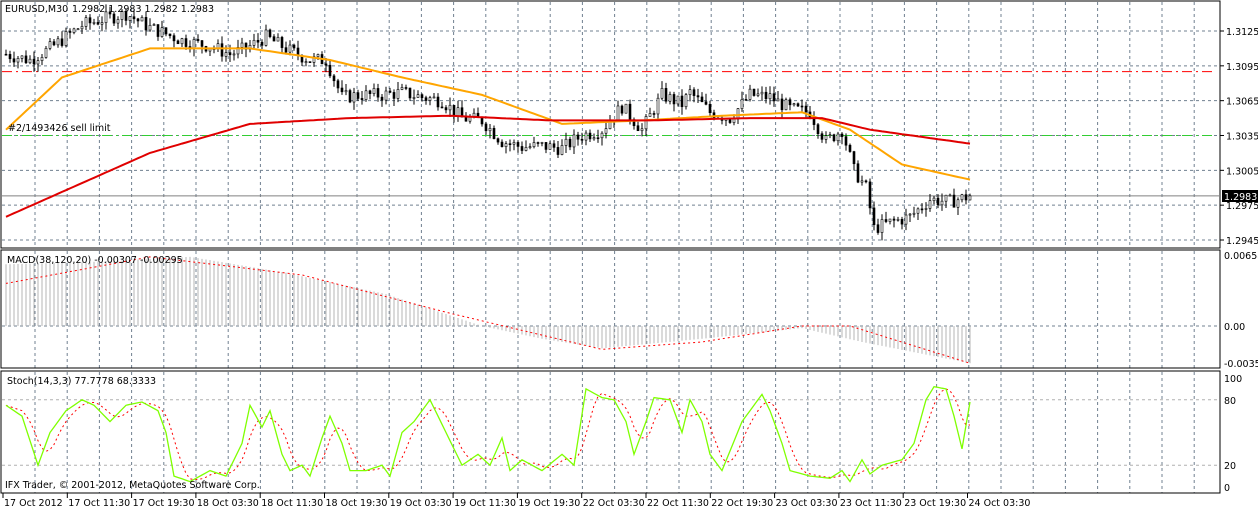 The height and width of the screenshot is (510, 1258). I want to click on macd-axis-label: 0.00658, so click(1241, 256).